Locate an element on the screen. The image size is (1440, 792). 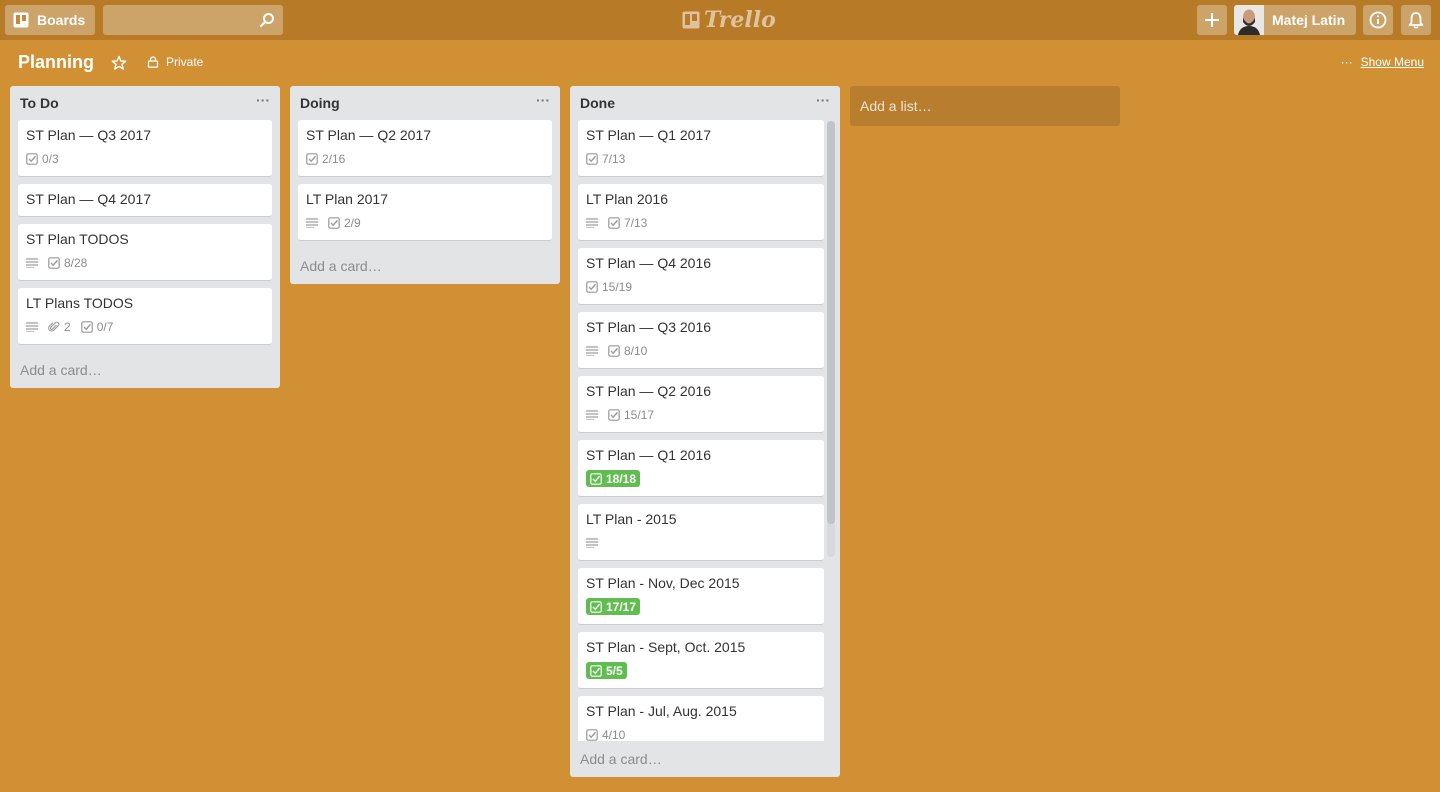
card: ST Plan - Jul, Aug. 2015 4/10 is located at coordinates (701, 718).